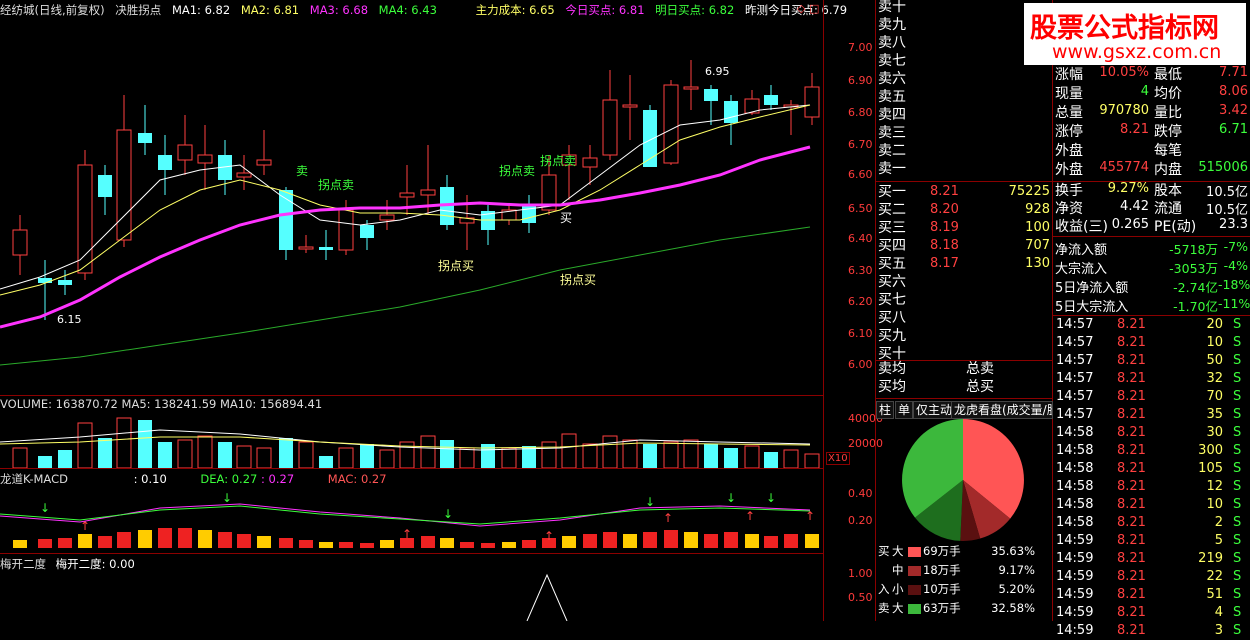 The width and height of the screenshot is (1250, 640). I want to click on quote-label: 每笔, so click(1168, 151).